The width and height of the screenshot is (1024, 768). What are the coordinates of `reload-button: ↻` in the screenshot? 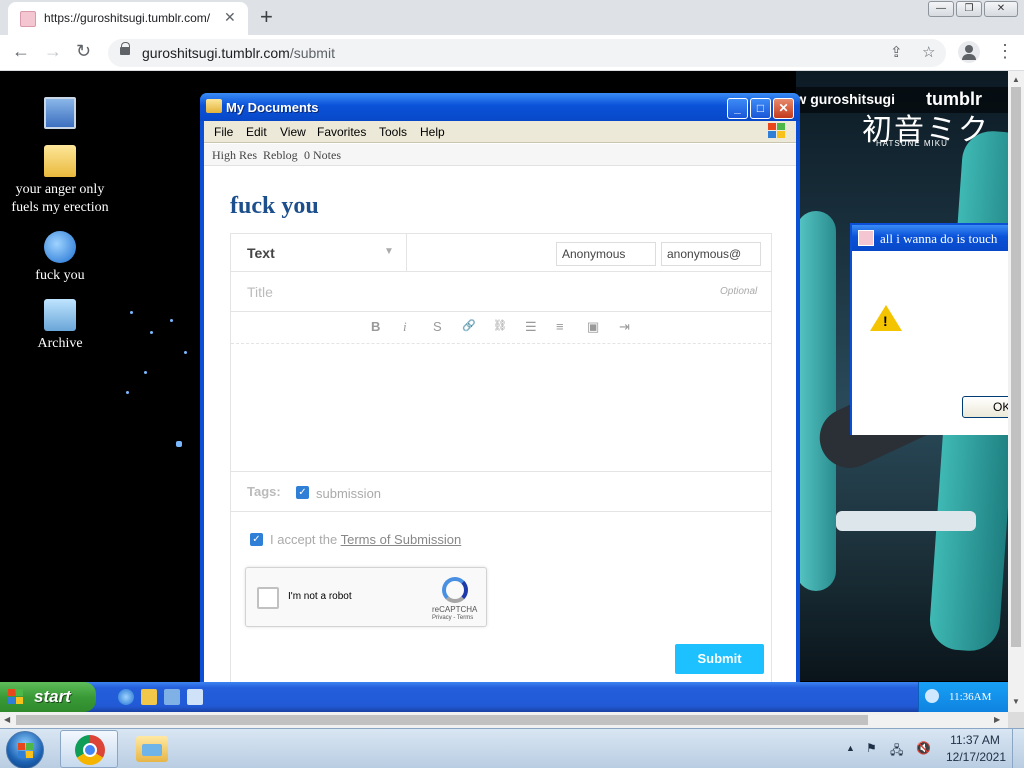 It's located at (83, 51).